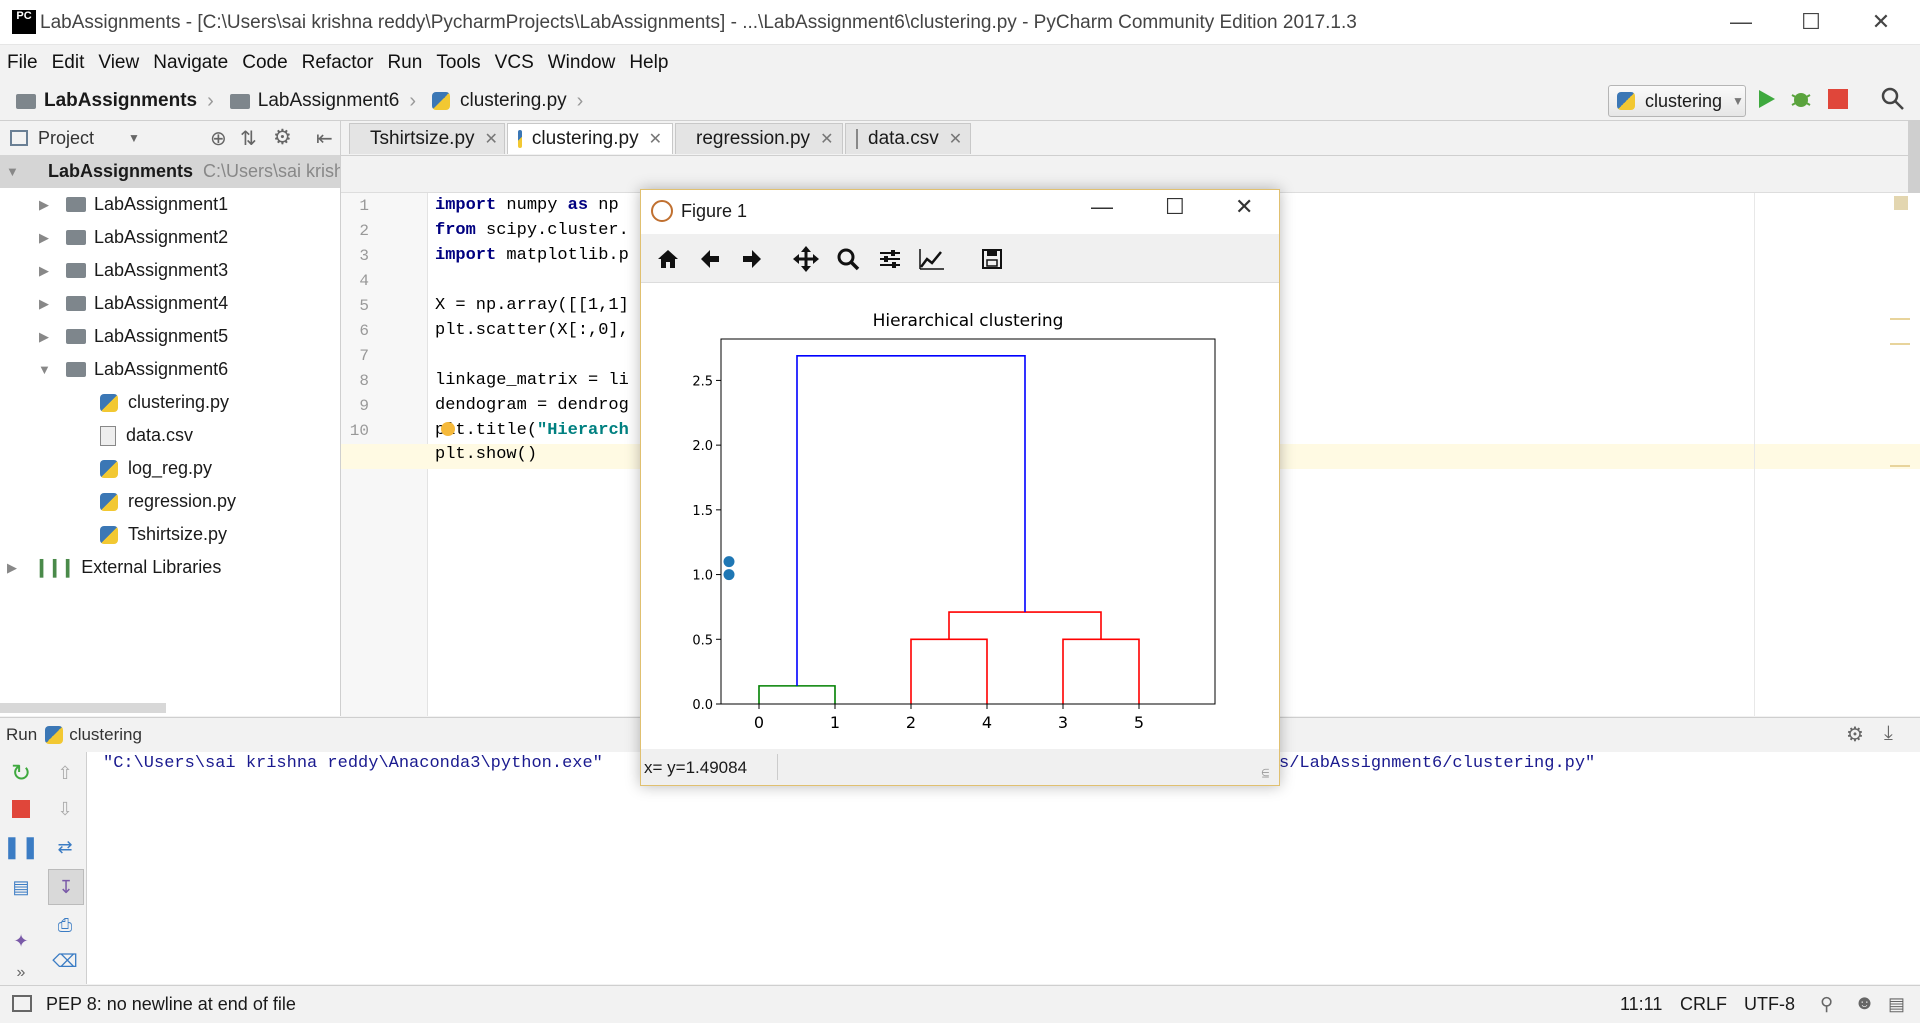 Image resolution: width=1920 pixels, height=1023 pixels. I want to click on menu-code: Code, so click(264, 63).